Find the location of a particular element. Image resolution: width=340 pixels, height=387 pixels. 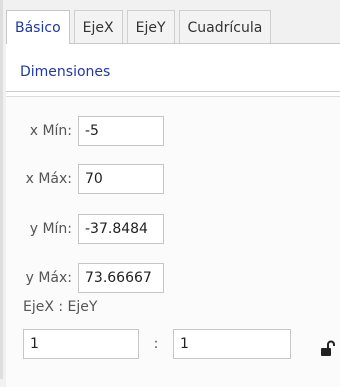

y-max-label: y Máx: is located at coordinates (48, 278).